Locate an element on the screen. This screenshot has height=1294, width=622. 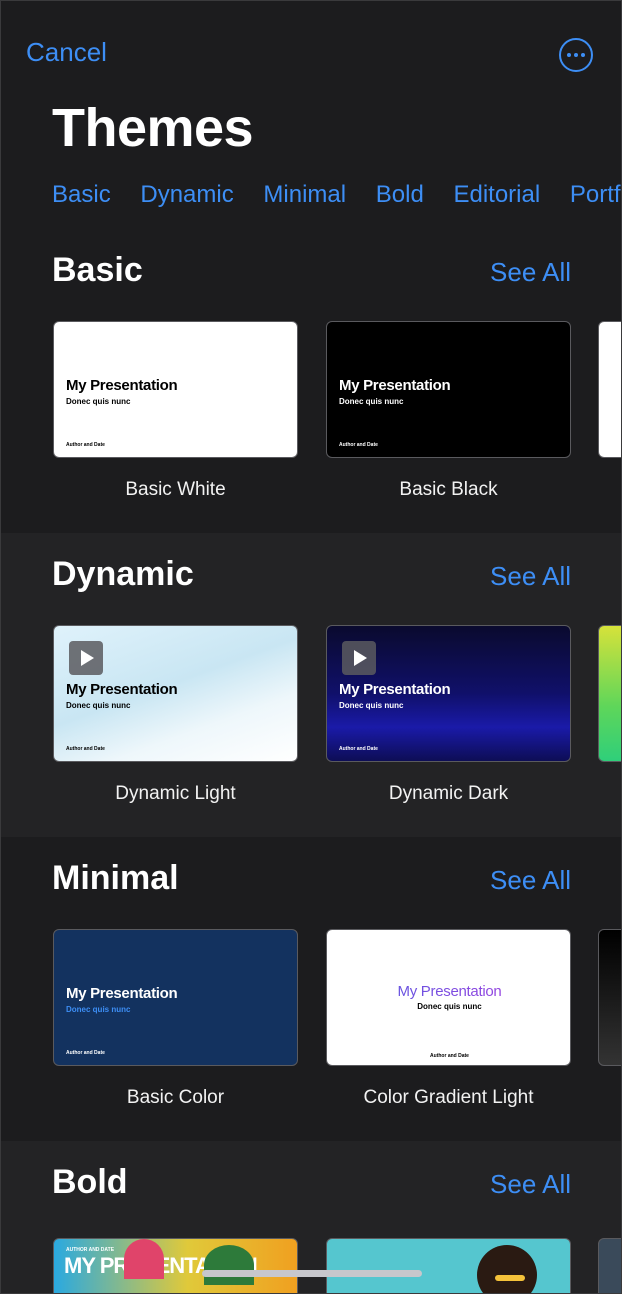
category-bold: Bold is located at coordinates (400, 194).